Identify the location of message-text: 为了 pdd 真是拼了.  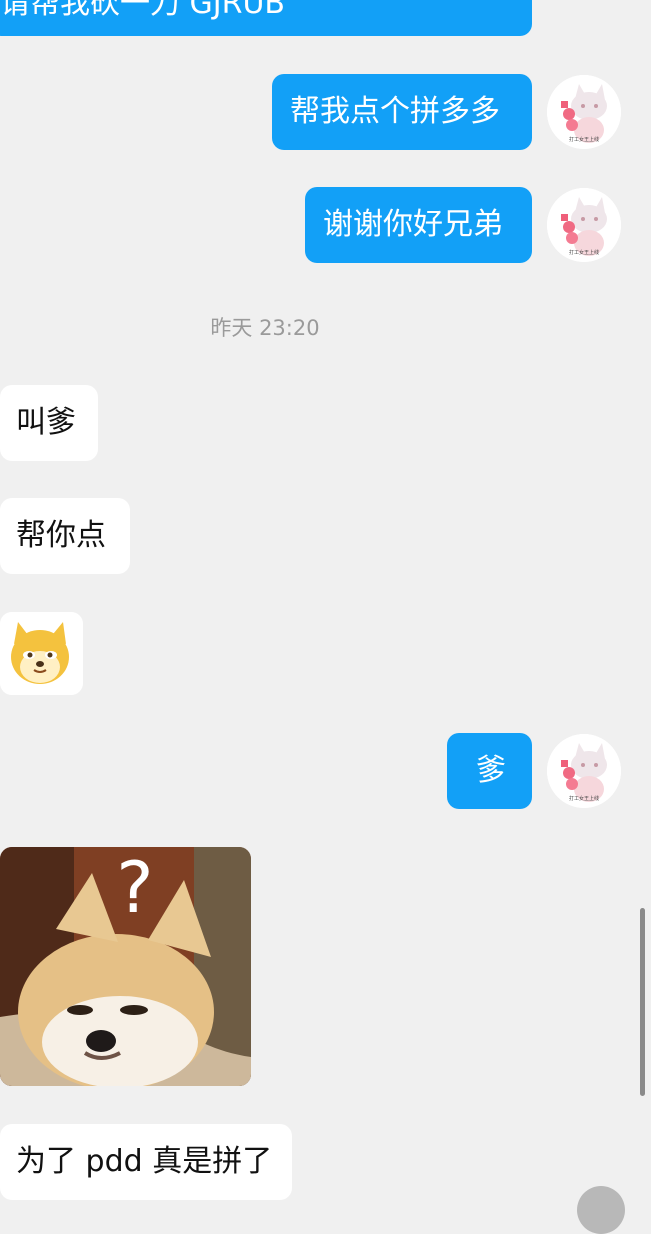
(144, 1161).